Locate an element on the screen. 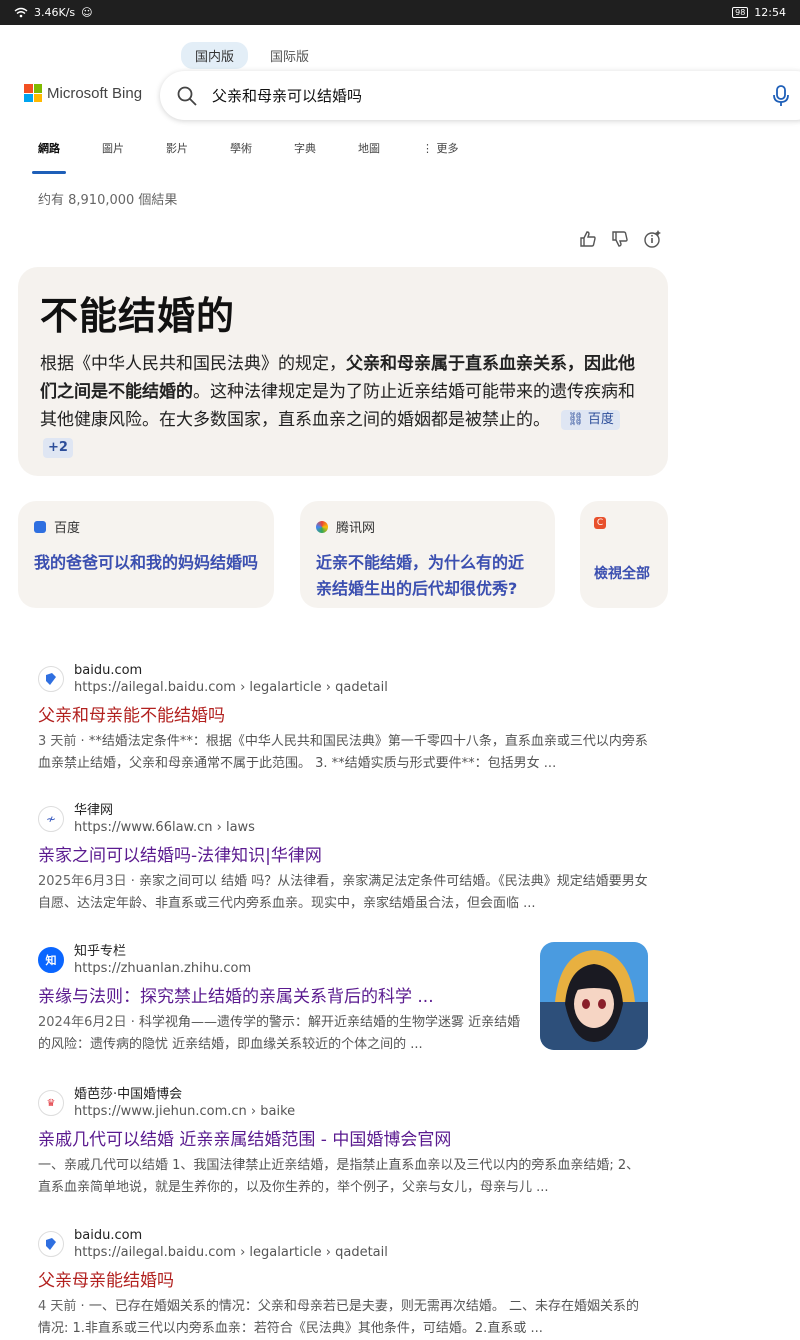 The height and width of the screenshot is (1340, 800). thumbs-down-icon is located at coordinates (620, 239).